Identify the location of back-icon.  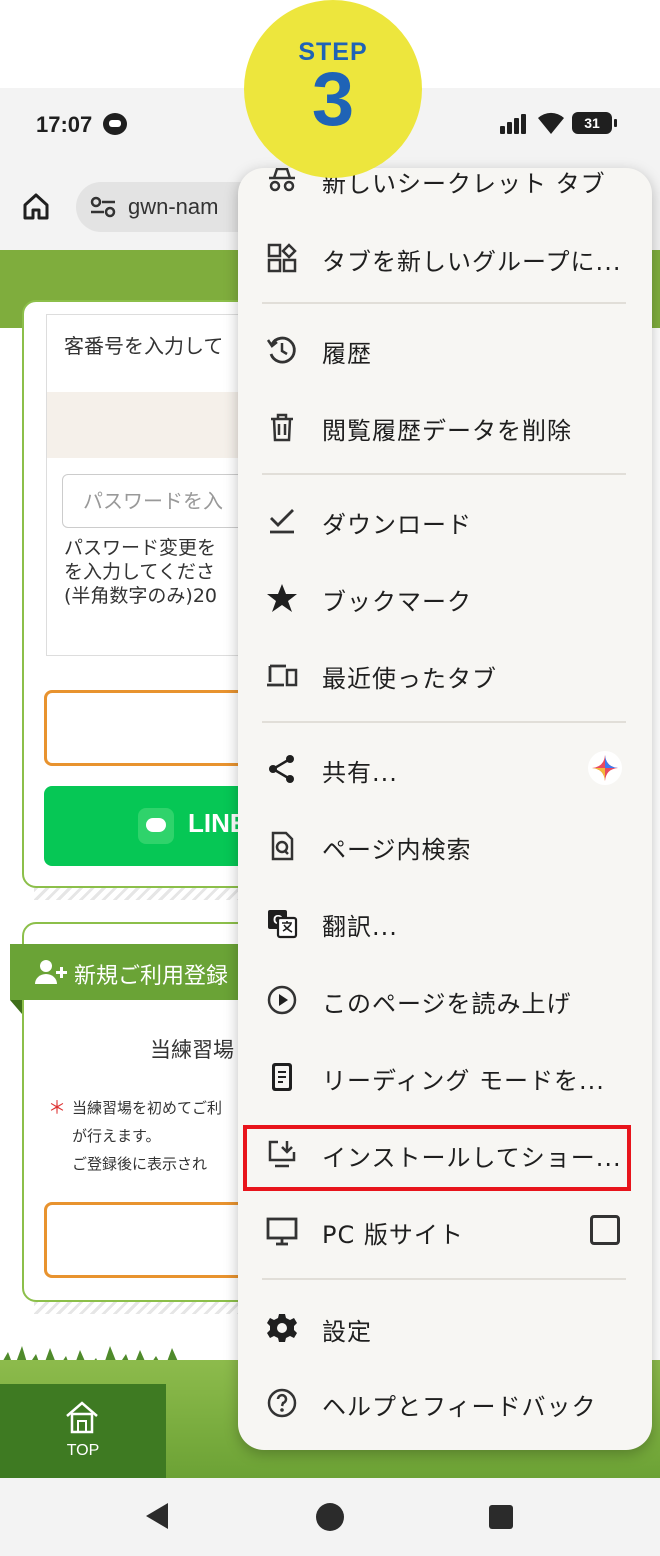
(157, 1516).